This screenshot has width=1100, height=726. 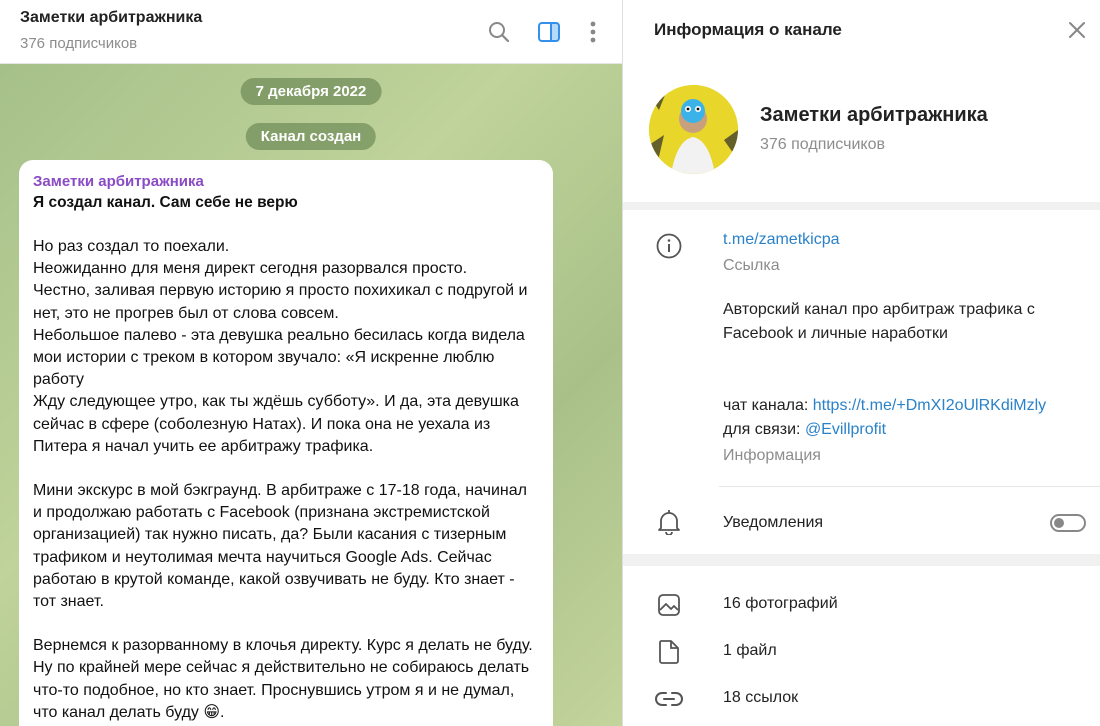 What do you see at coordinates (669, 699) in the screenshot?
I see `link-icon` at bounding box center [669, 699].